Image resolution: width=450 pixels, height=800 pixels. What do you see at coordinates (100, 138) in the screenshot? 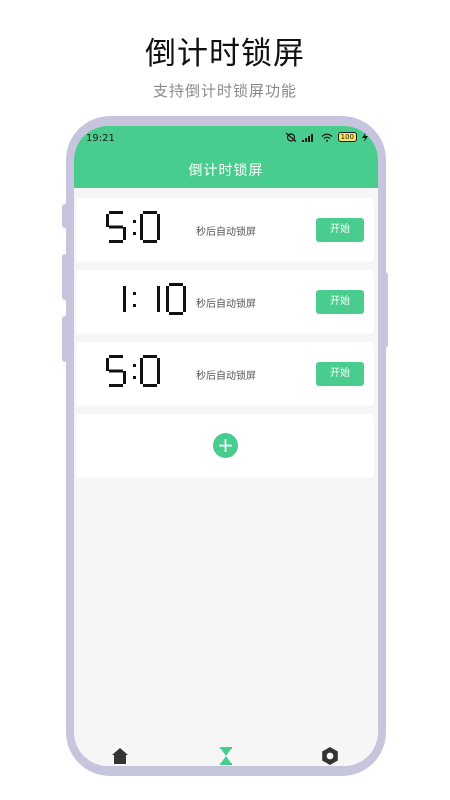
I see `status-time: 19:21` at bounding box center [100, 138].